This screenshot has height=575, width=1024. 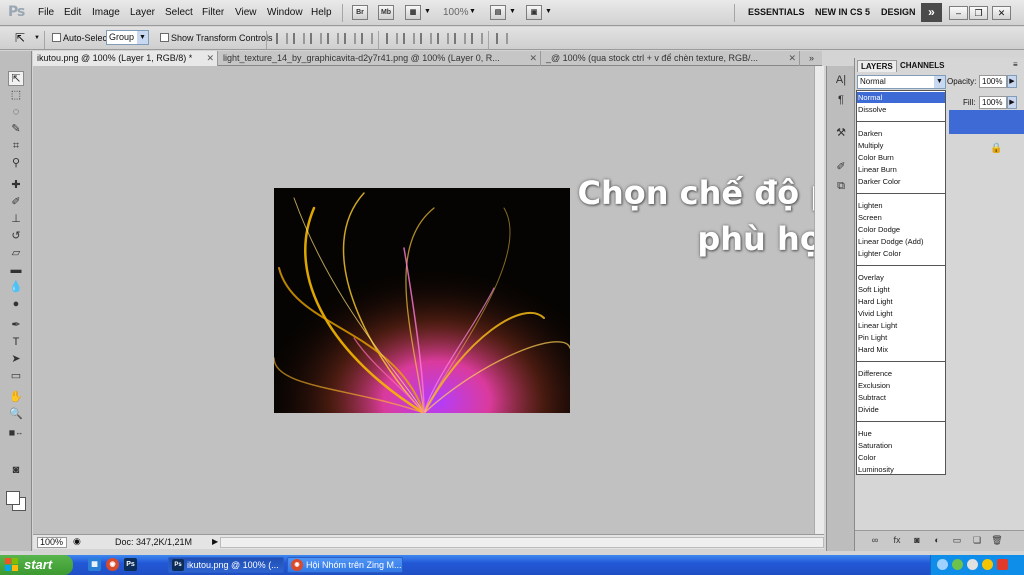 What do you see at coordinates (333, 38) in the screenshot?
I see `align-left-icon` at bounding box center [333, 38].